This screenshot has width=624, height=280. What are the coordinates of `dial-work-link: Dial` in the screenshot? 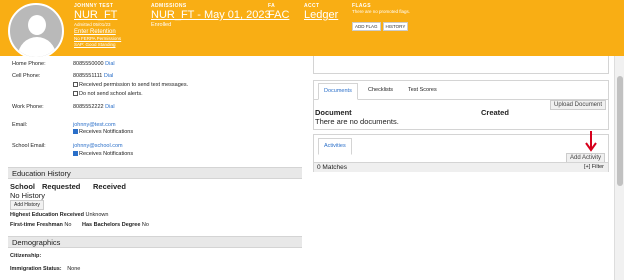 It's located at (109, 107).